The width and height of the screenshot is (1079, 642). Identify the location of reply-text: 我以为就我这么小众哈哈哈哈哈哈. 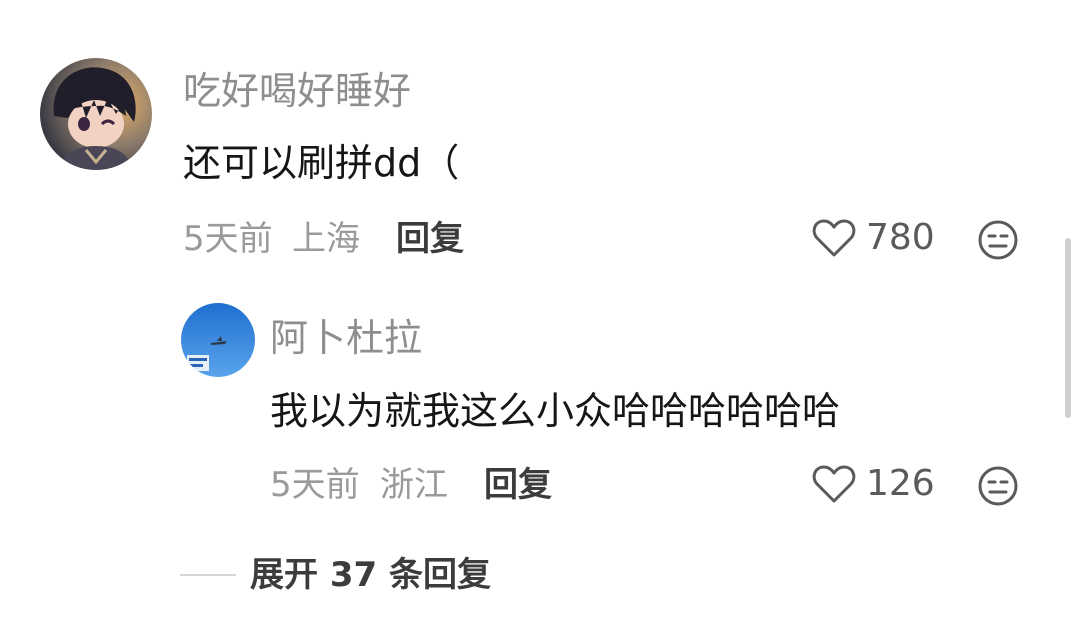
(555, 411).